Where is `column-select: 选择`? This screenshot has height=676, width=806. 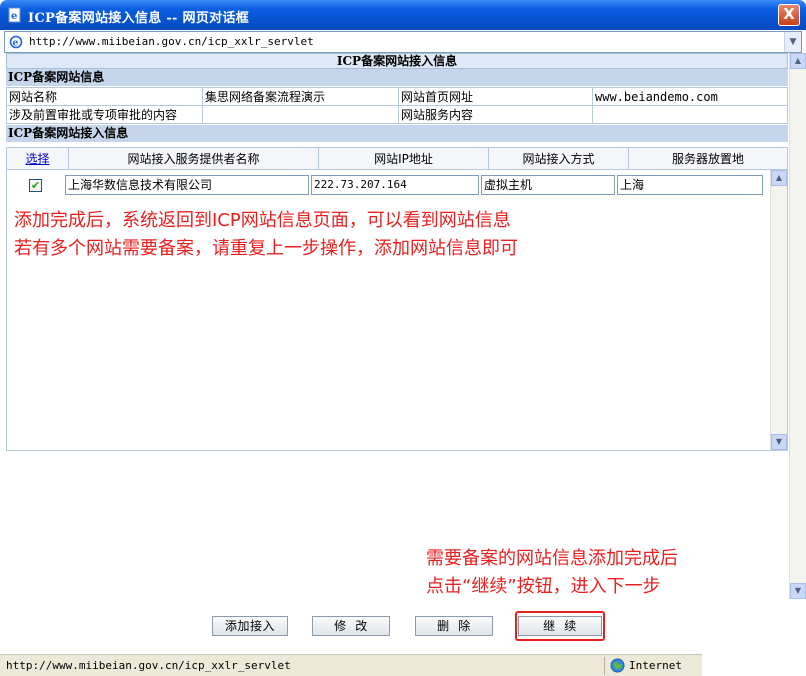
column-select: 选择 is located at coordinates (37, 158).